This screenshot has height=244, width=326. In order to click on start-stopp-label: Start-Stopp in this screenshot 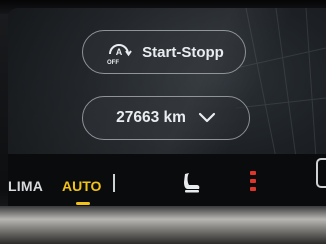, I will do `click(183, 52)`.